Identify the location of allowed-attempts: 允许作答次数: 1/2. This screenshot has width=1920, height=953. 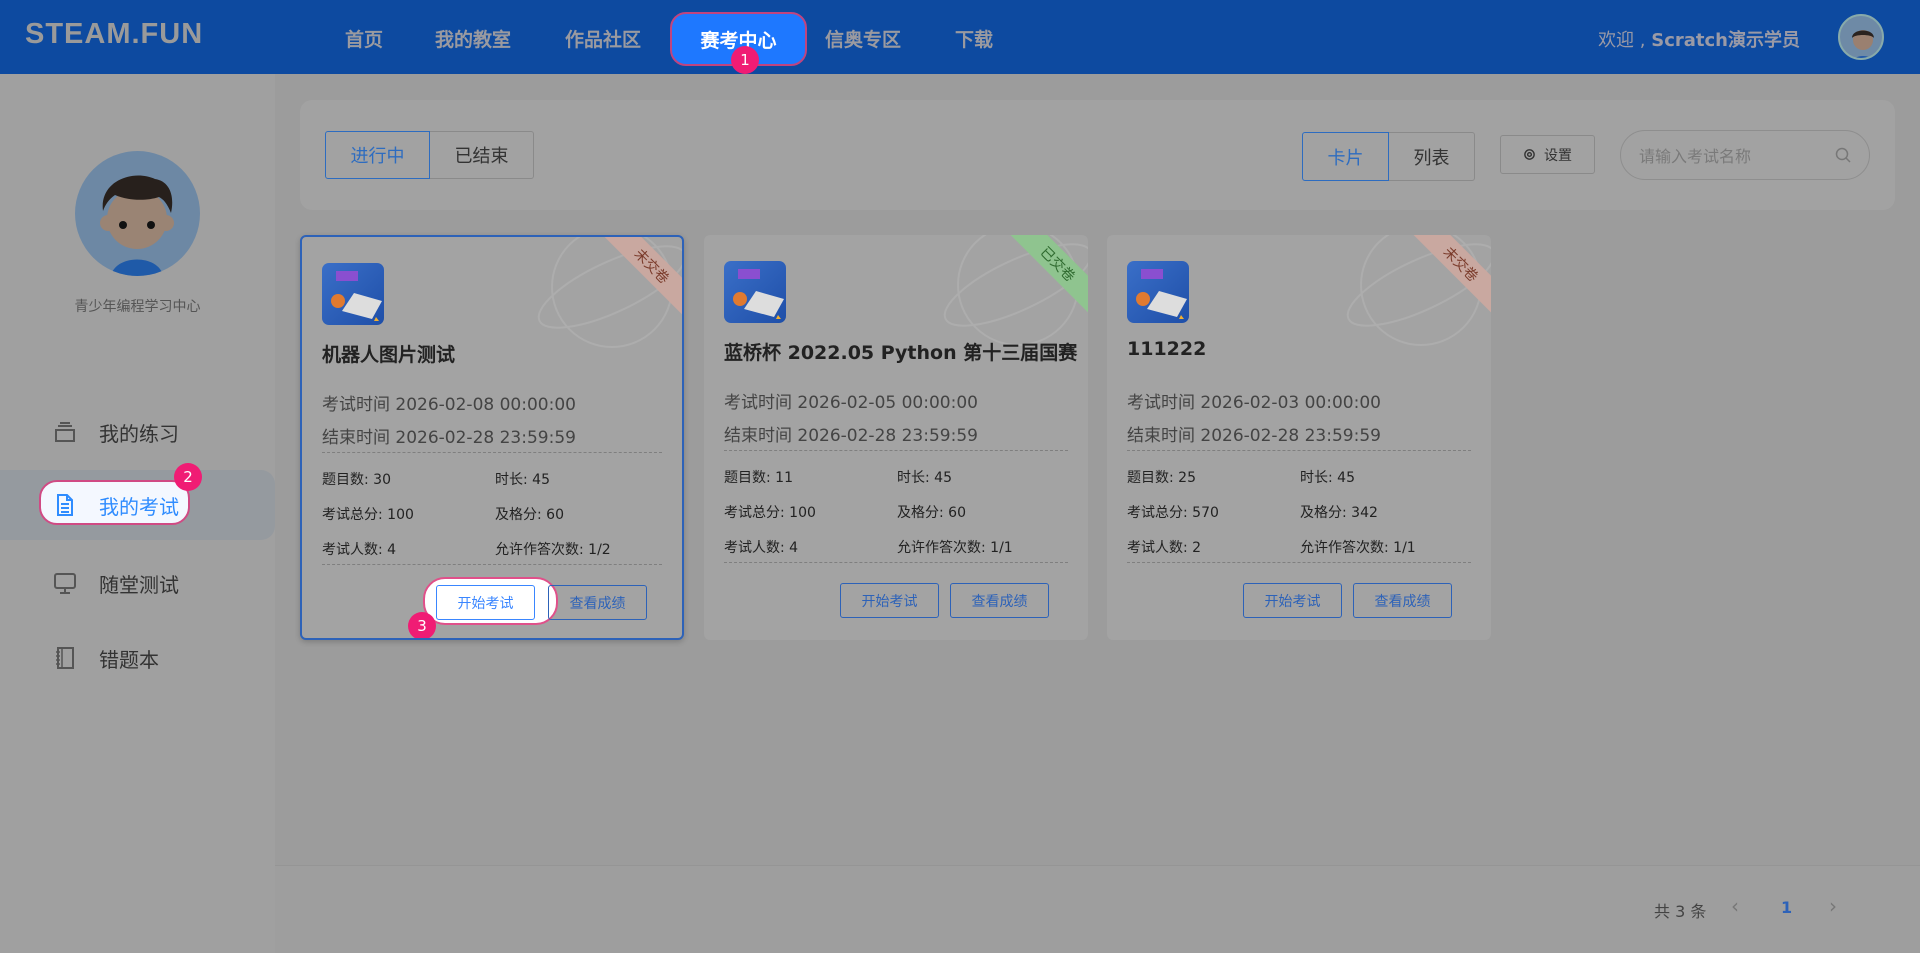
(553, 550).